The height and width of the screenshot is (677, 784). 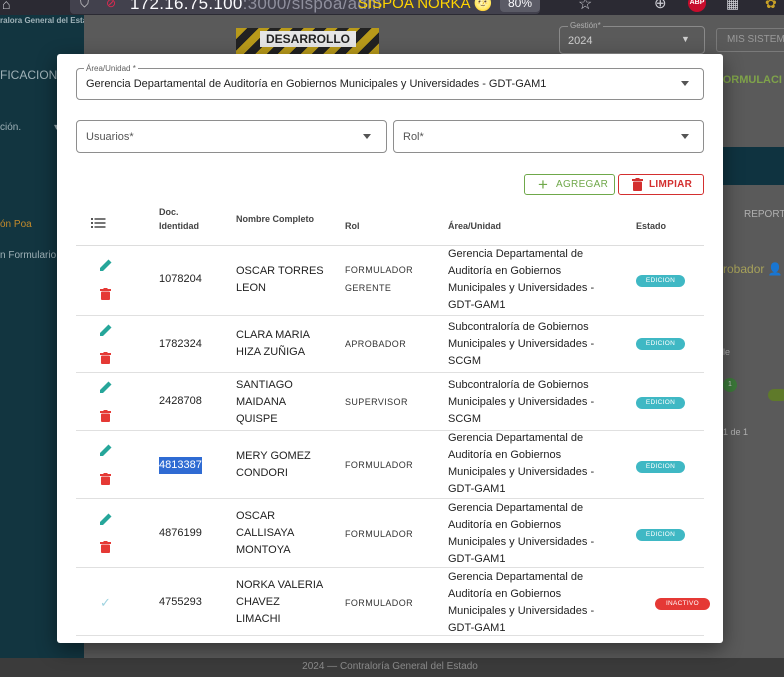 I want to click on extensions-icon: ▦, so click(x=732, y=6).